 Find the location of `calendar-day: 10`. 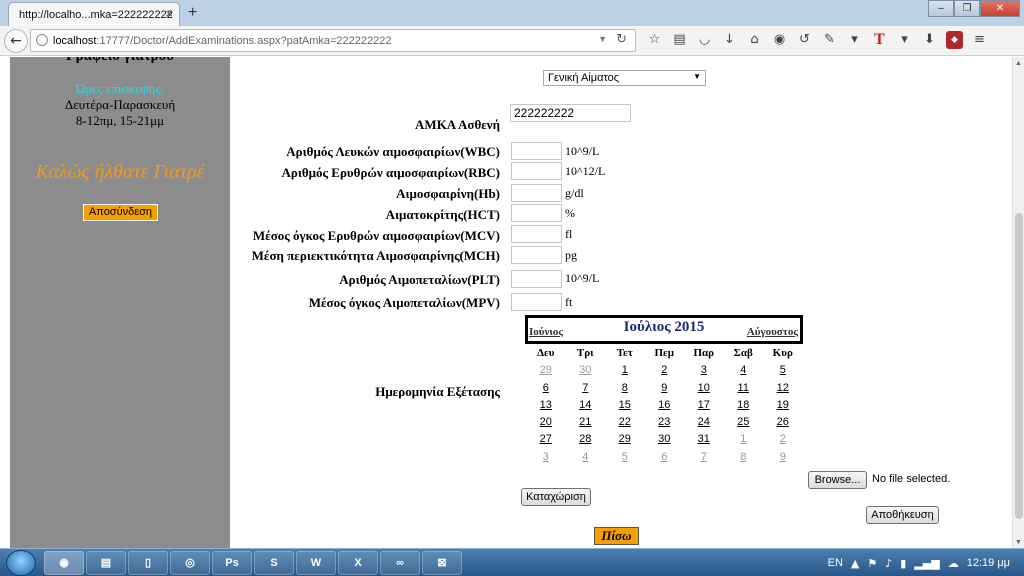

calendar-day: 10 is located at coordinates (704, 390).